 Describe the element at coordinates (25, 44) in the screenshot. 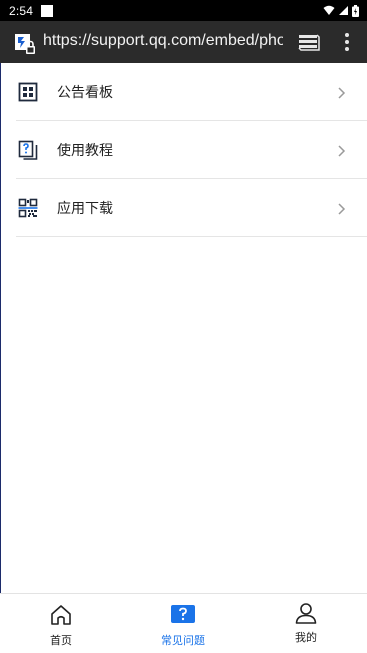

I see `site-lock-icon` at that location.